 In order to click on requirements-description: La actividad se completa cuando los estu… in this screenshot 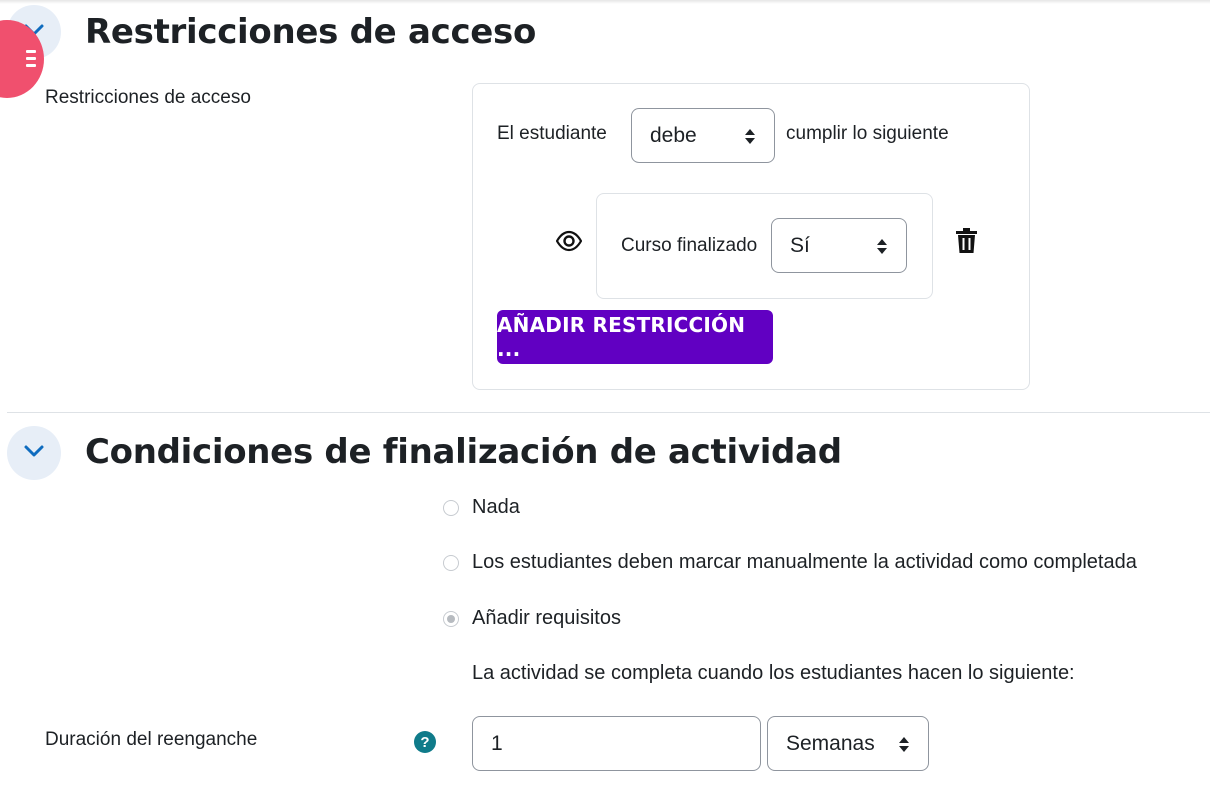, I will do `click(773, 673)`.